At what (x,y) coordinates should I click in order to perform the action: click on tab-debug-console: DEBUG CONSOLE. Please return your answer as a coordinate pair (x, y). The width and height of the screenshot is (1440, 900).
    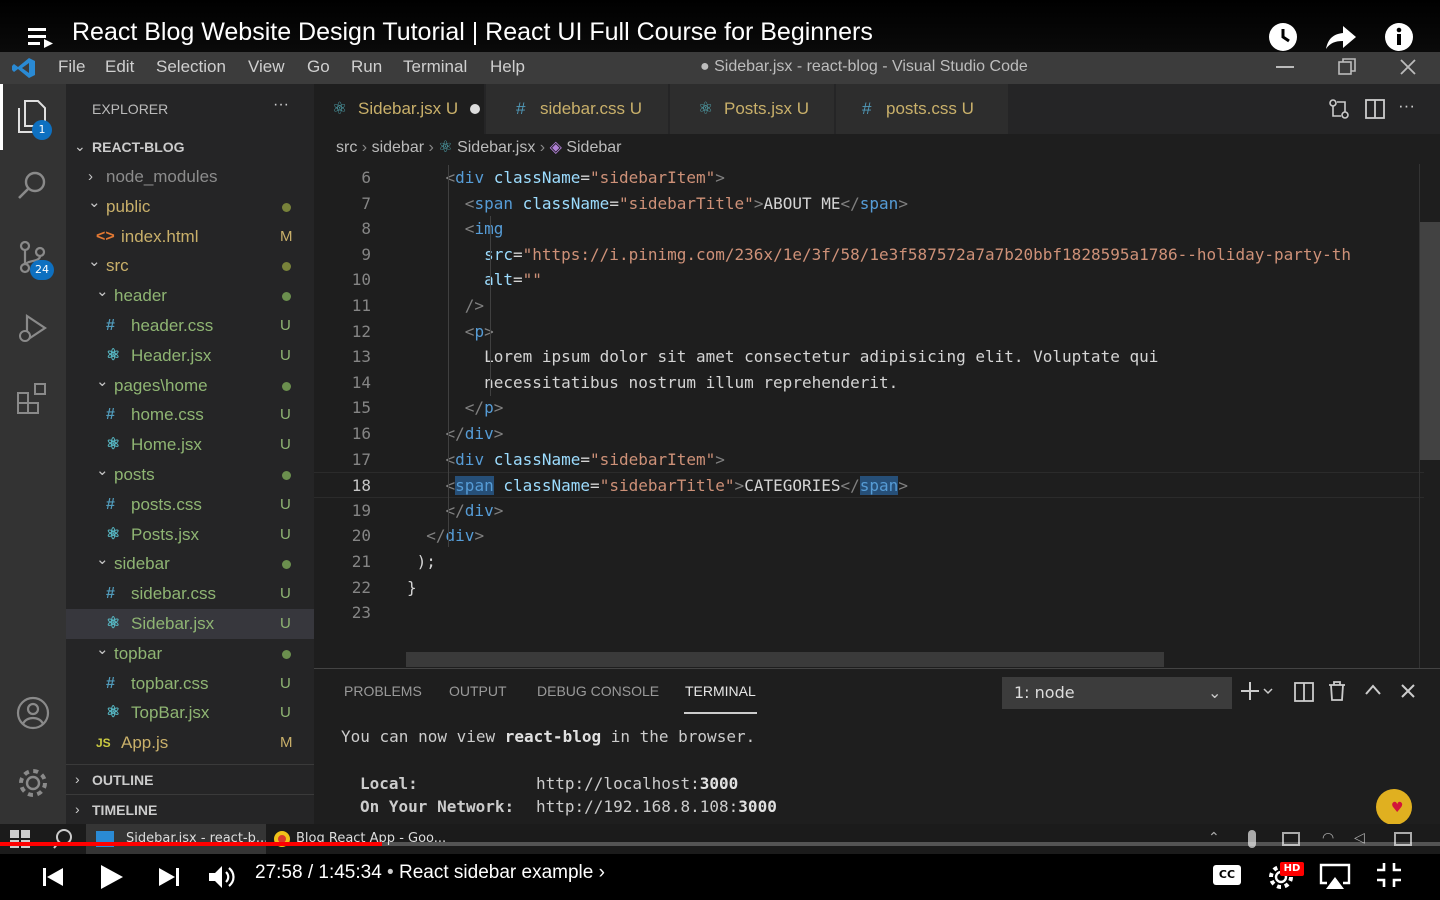
    Looking at the image, I should click on (598, 691).